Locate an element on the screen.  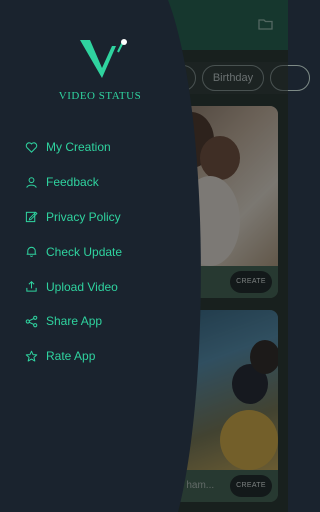
menu-item-check-update: Check Update is located at coordinates (100, 251).